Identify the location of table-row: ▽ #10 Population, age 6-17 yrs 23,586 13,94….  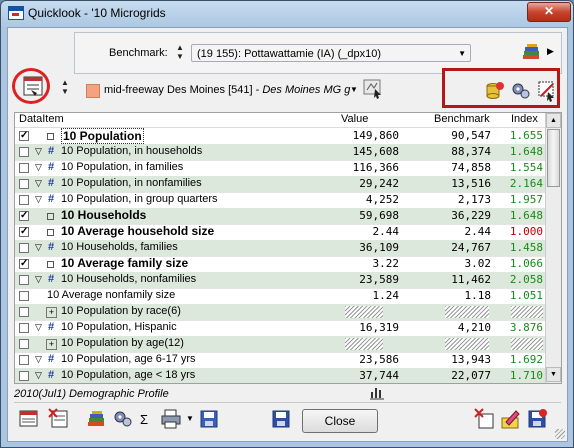
(280, 360).